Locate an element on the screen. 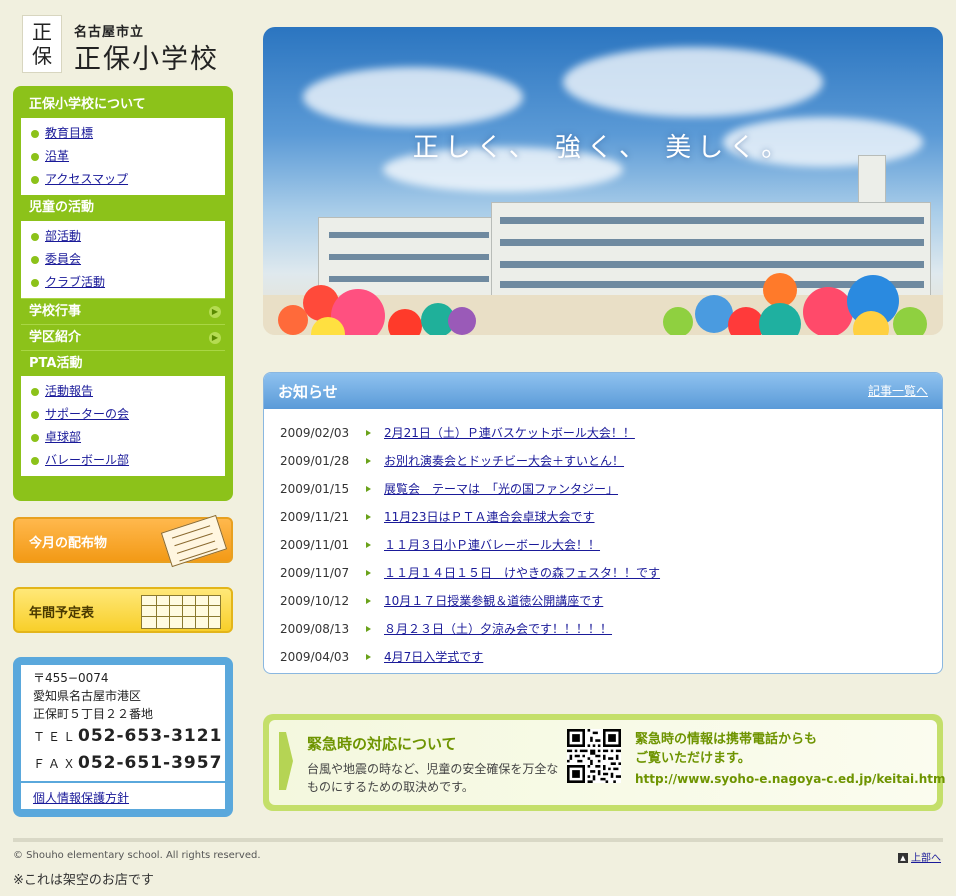  nav-link-committee: 委員会 is located at coordinates (63, 259).